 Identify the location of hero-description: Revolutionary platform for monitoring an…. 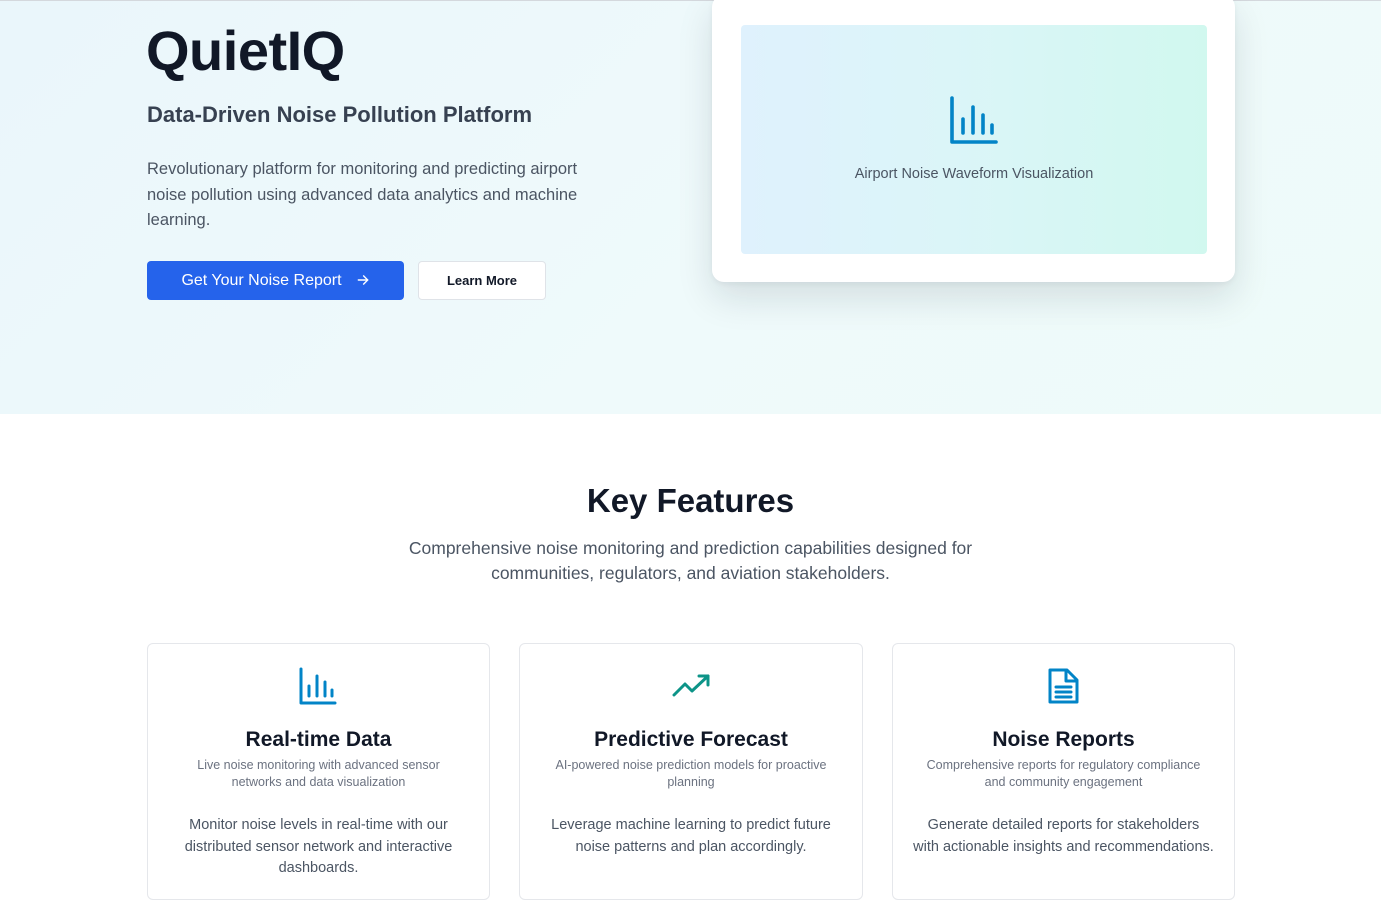
(362, 194).